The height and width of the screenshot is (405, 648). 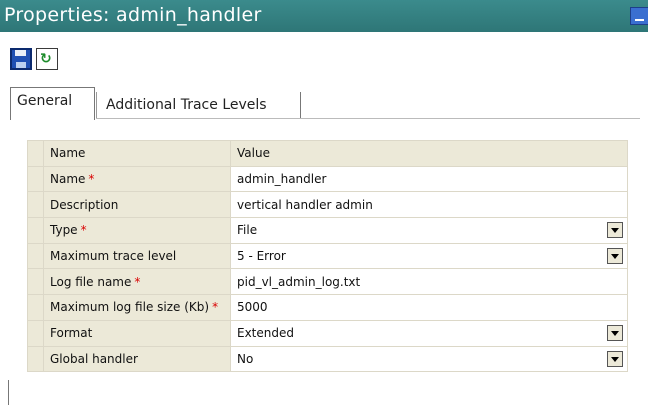 I want to click on bottom-divider, so click(x=8, y=392).